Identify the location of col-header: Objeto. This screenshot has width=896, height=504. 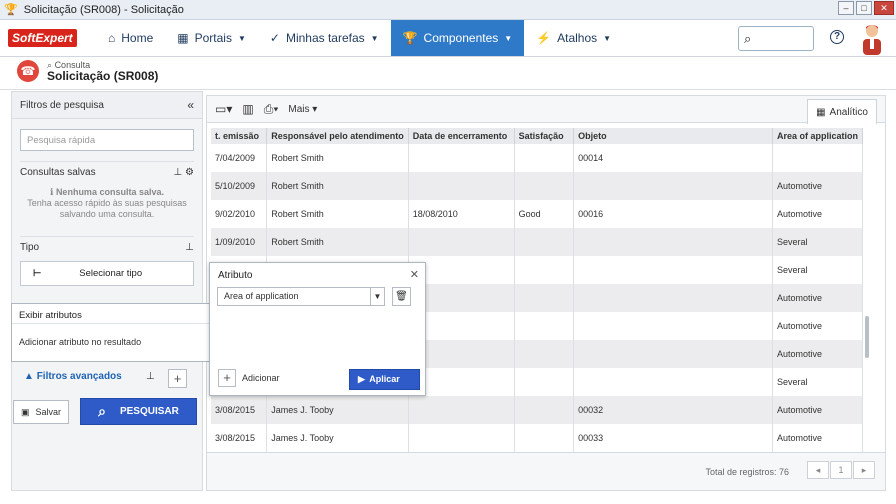
(673, 136).